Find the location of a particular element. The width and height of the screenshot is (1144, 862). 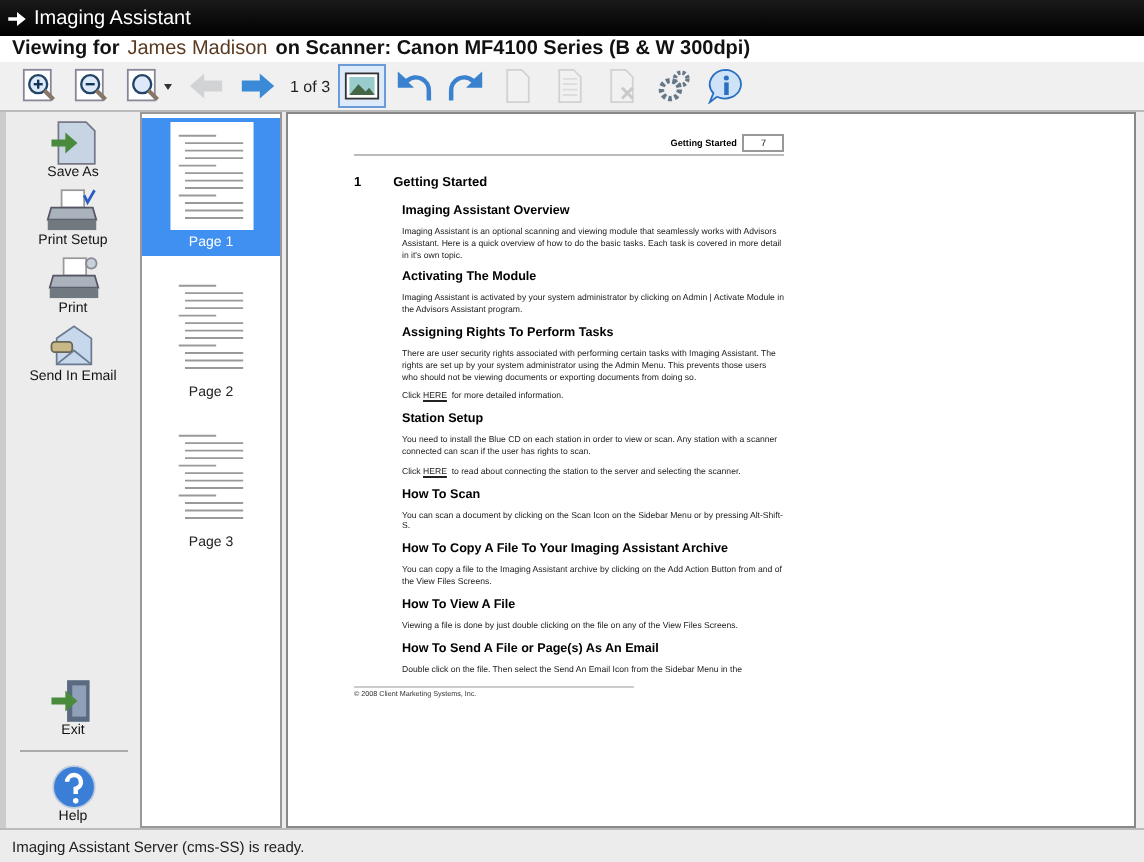

page-counter: 1 of 3 is located at coordinates (310, 86).